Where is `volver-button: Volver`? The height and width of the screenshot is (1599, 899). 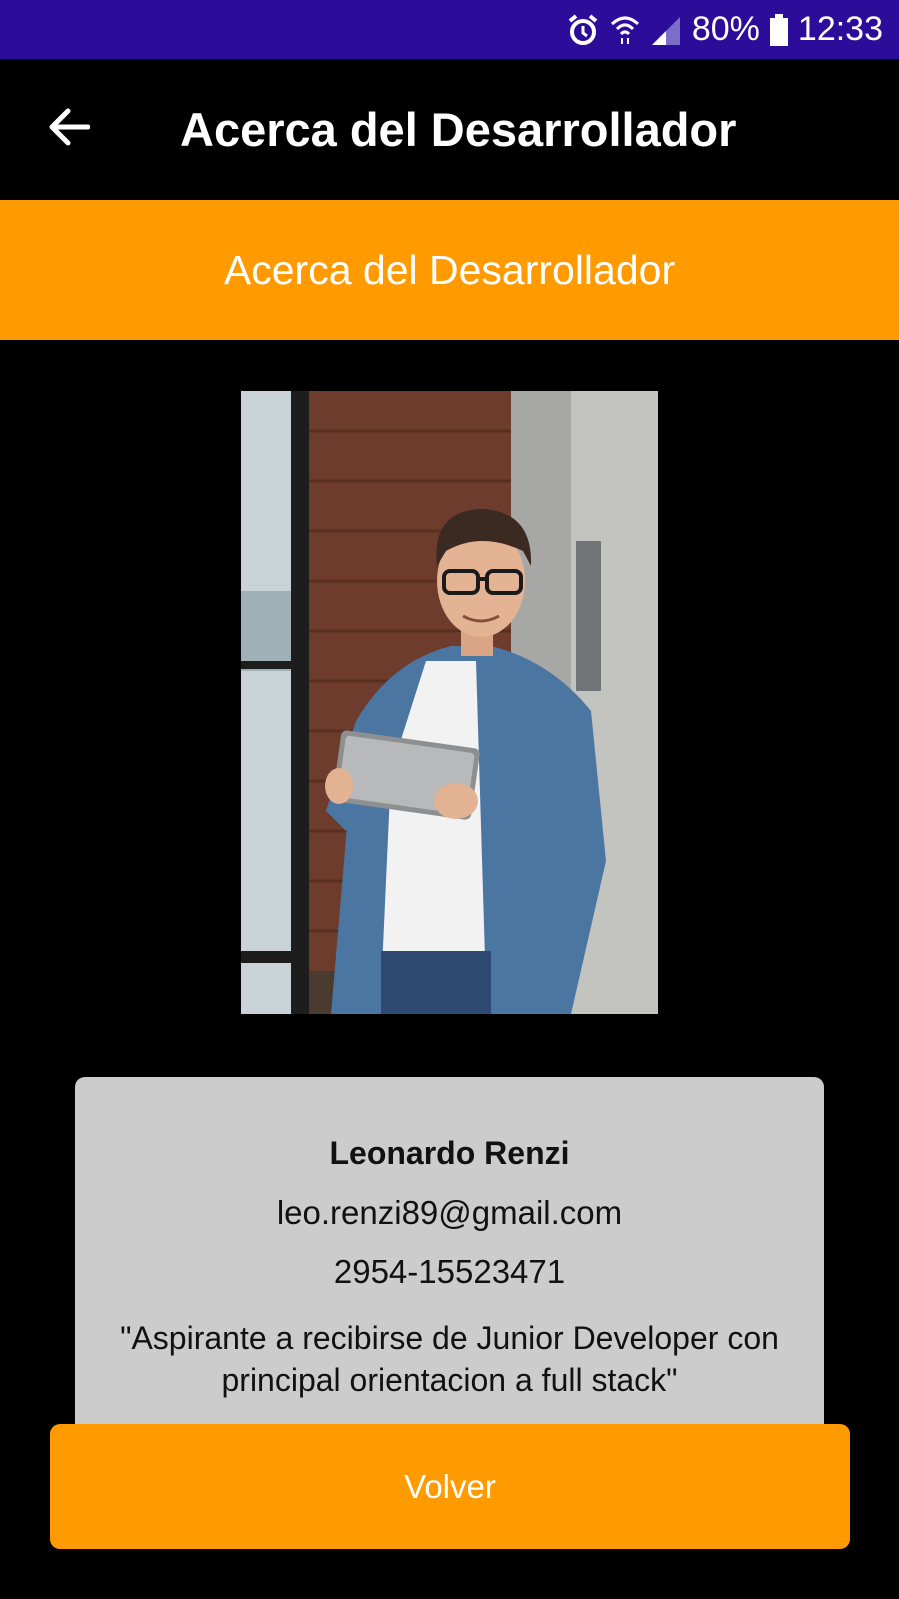
volver-button: Volver is located at coordinates (450, 1486).